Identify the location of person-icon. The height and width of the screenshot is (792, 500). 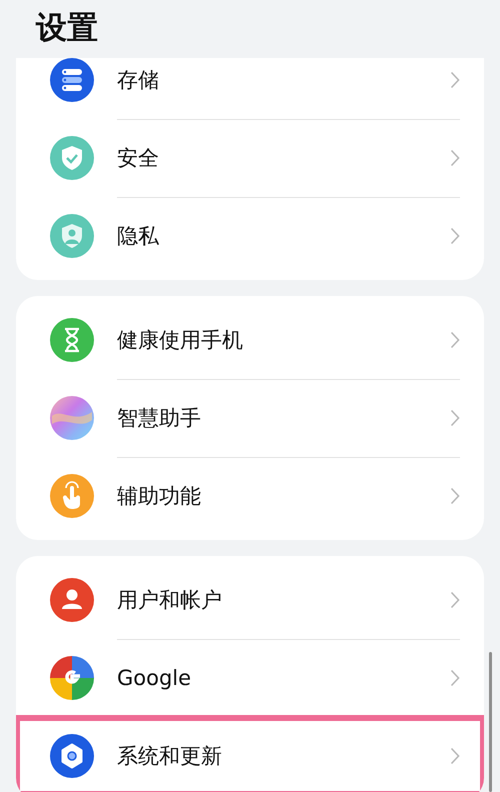
(72, 600).